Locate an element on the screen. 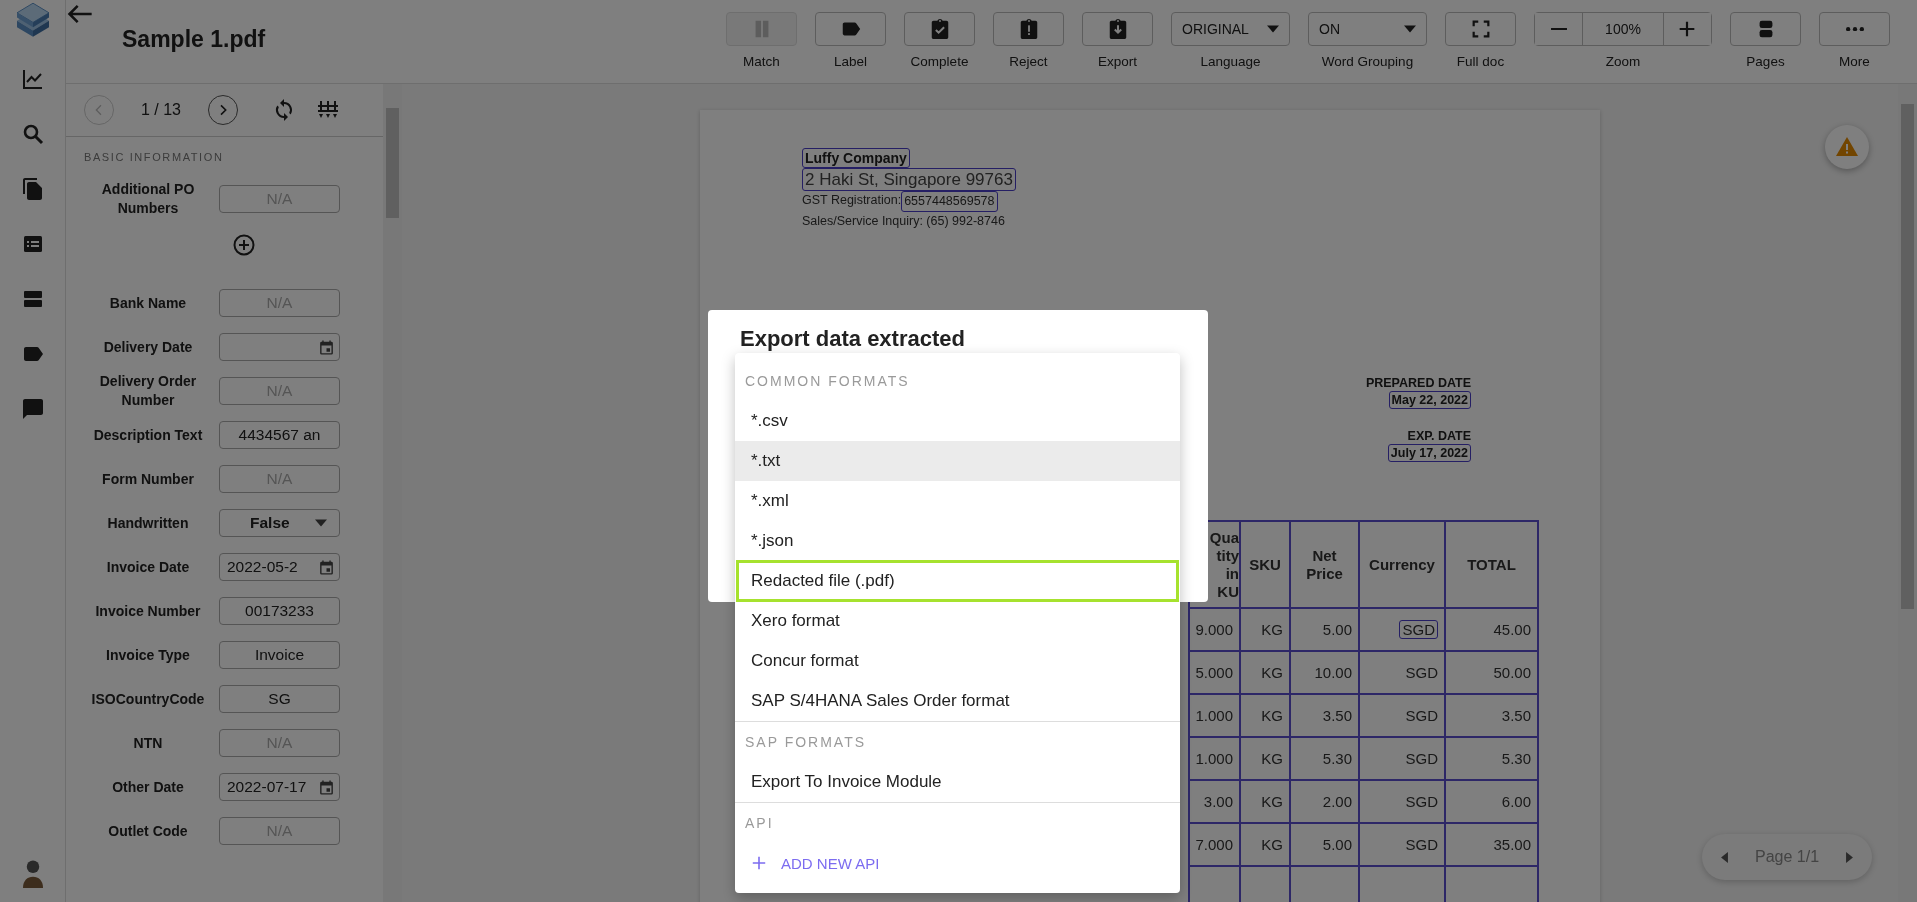 The width and height of the screenshot is (1917, 902). menu-item: SAP S/4HANA Sales Order format is located at coordinates (957, 701).